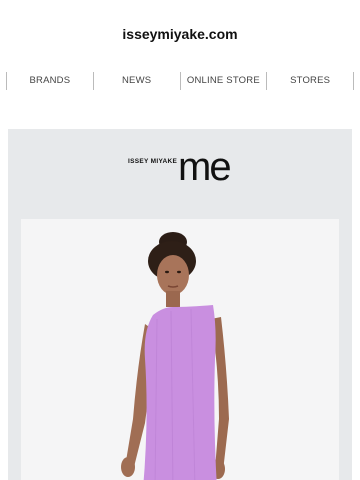  I want to click on brand-logo: ISSEY MIYAKE me, so click(188, 172).